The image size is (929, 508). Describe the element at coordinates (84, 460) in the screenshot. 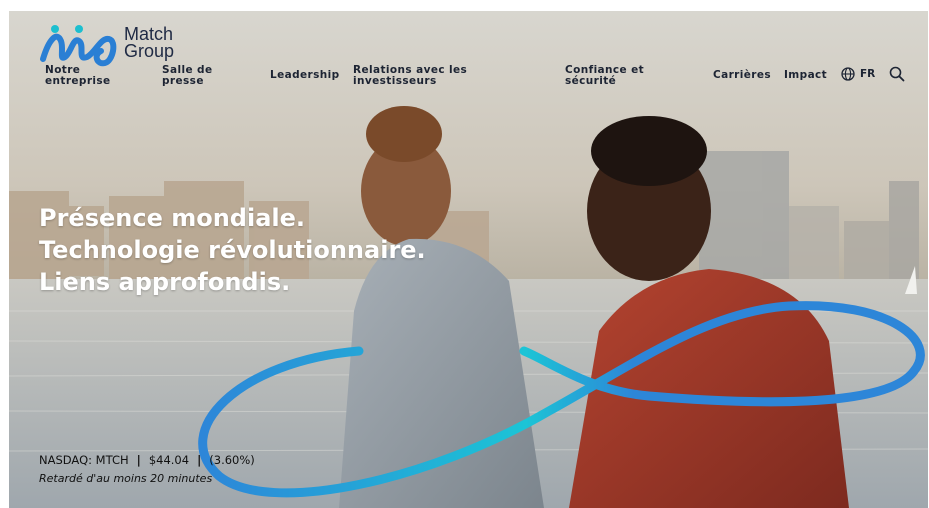

I see `stock-symbol: NASDAQ: MTCH` at that location.